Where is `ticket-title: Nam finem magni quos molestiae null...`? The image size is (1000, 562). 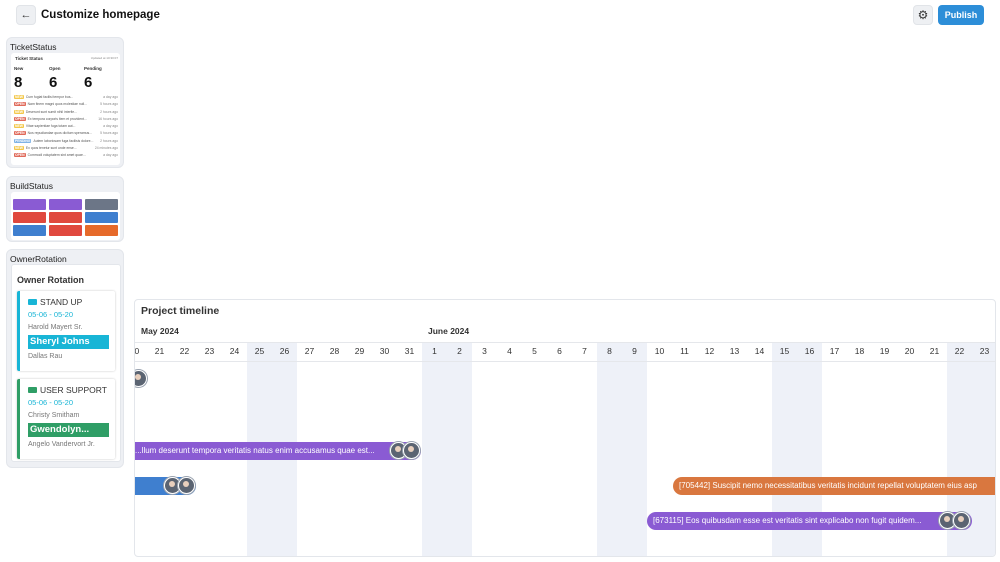 ticket-title: Nam finem magni quos molestiae null... is located at coordinates (57, 104).